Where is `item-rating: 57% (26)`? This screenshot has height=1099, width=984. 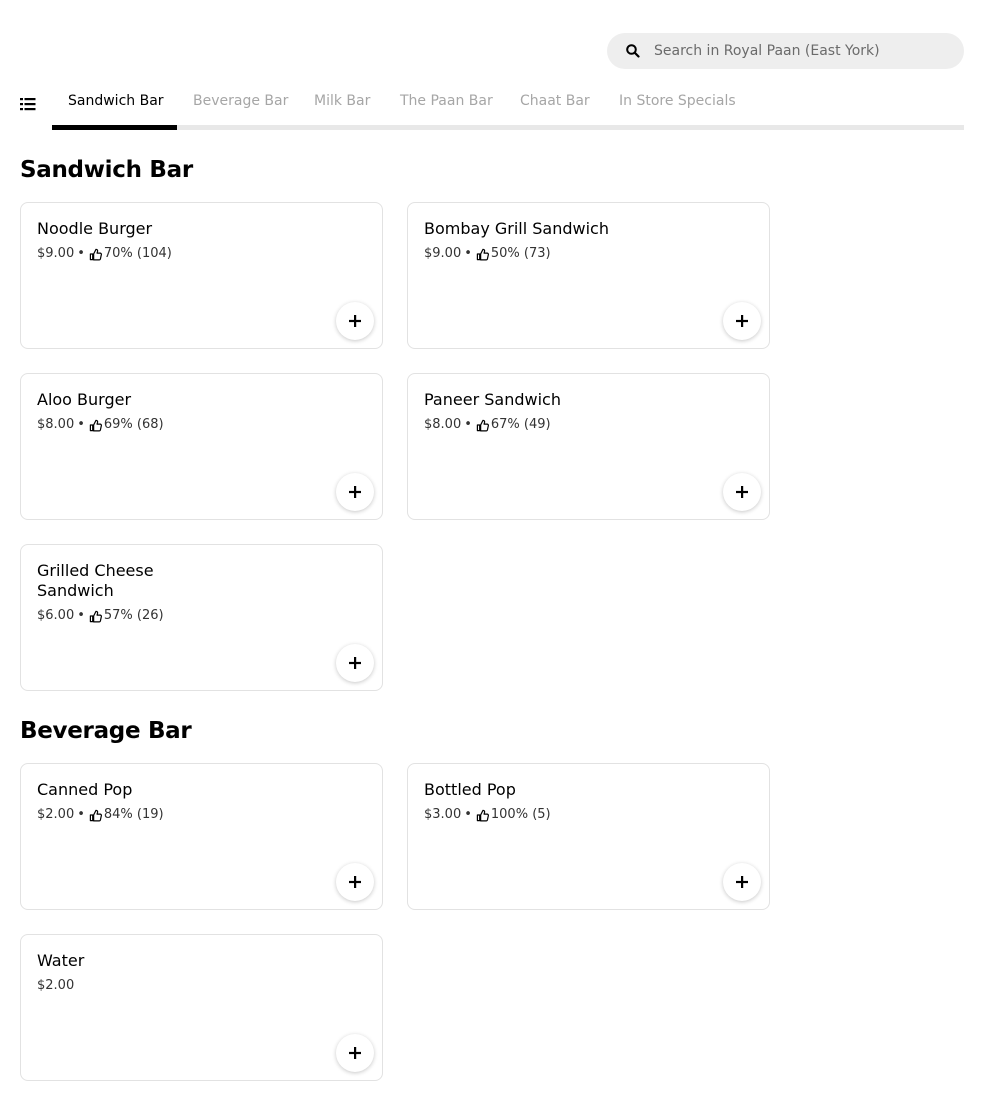
item-rating: 57% (26) is located at coordinates (133, 615).